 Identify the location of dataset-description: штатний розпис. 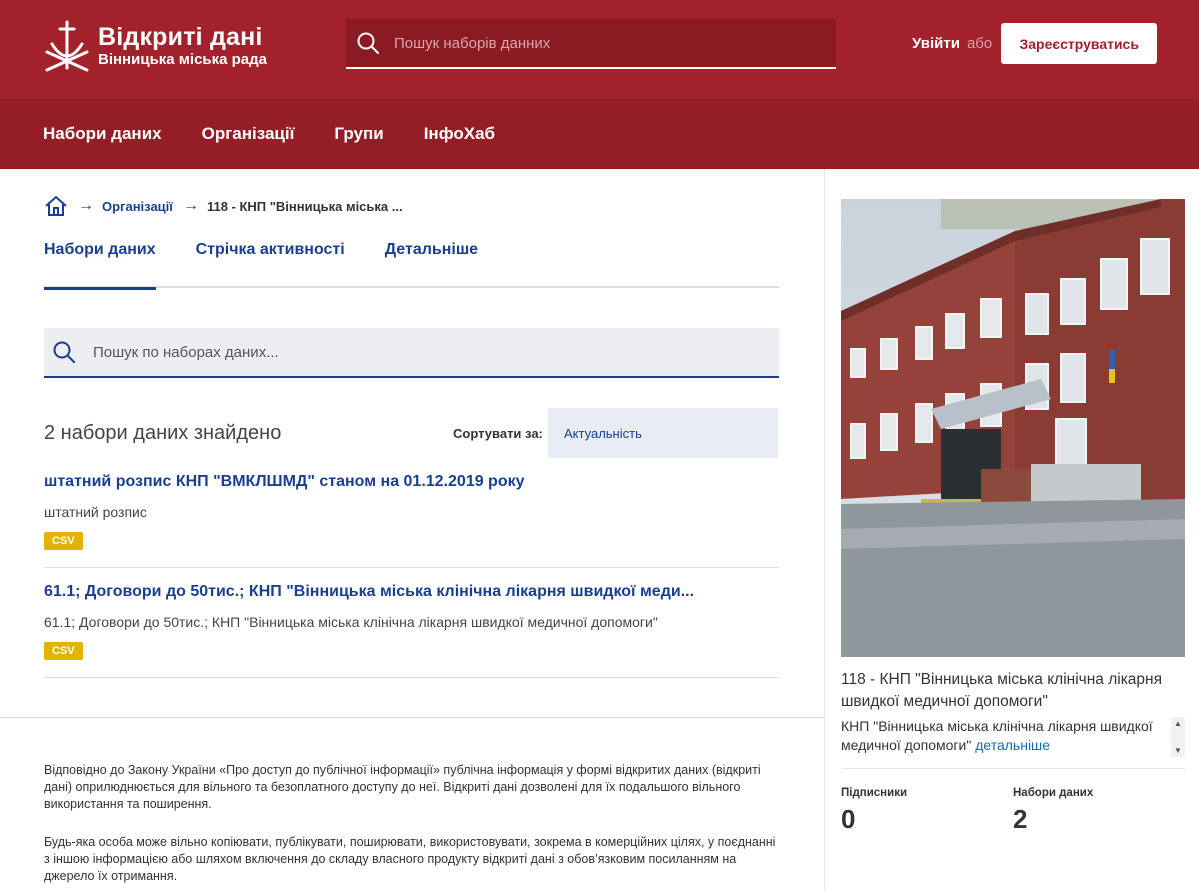
(95, 512).